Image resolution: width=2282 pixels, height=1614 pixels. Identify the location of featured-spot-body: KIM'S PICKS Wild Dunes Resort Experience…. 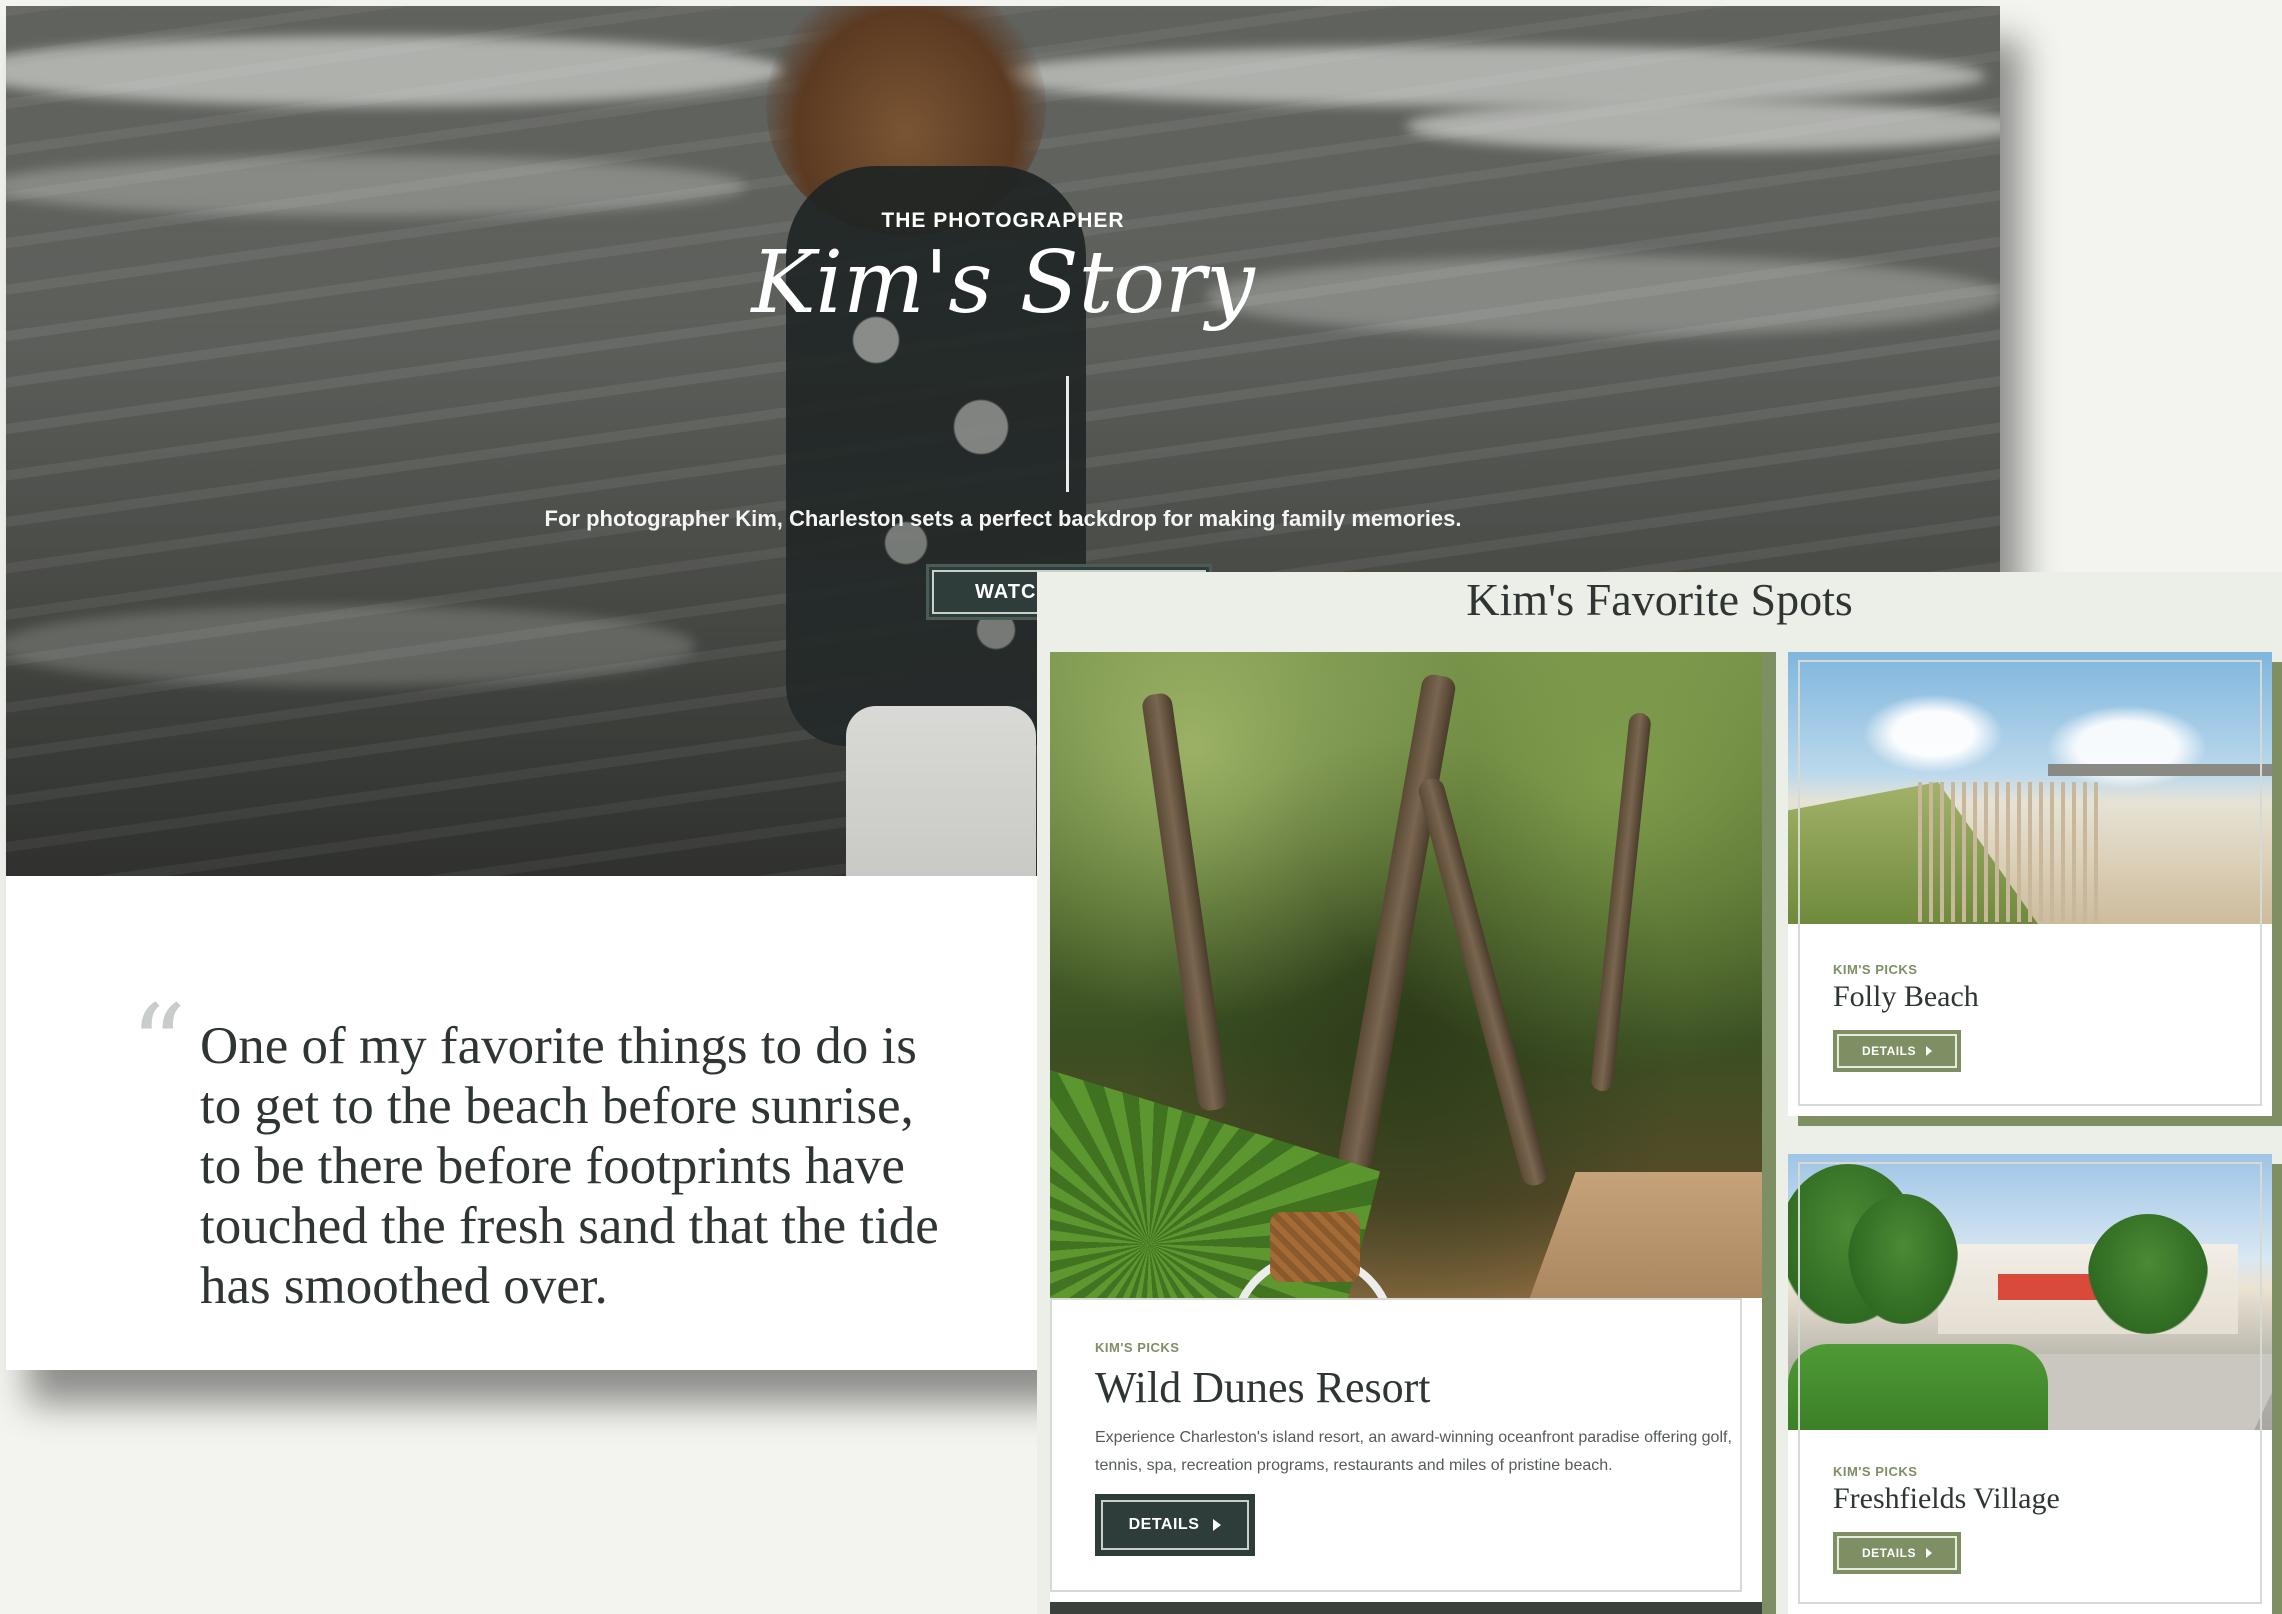
(1406, 1456).